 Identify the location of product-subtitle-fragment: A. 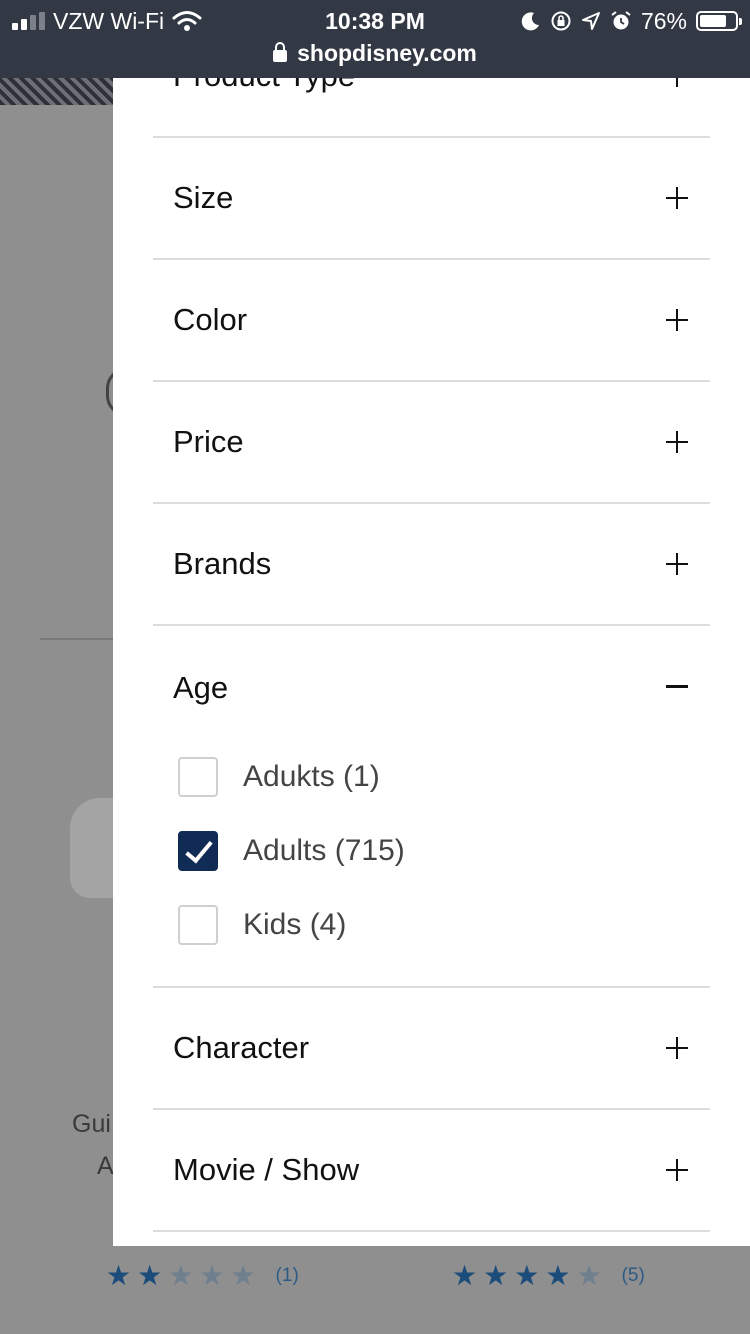
(105, 1166).